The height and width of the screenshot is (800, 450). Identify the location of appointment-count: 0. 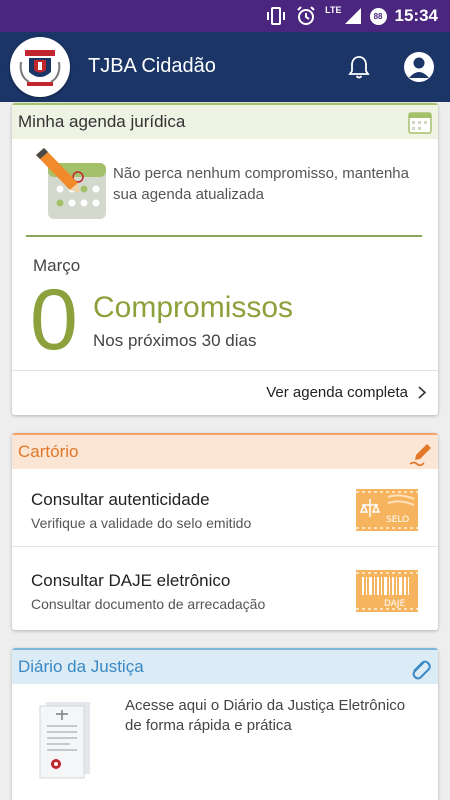
(54, 320).